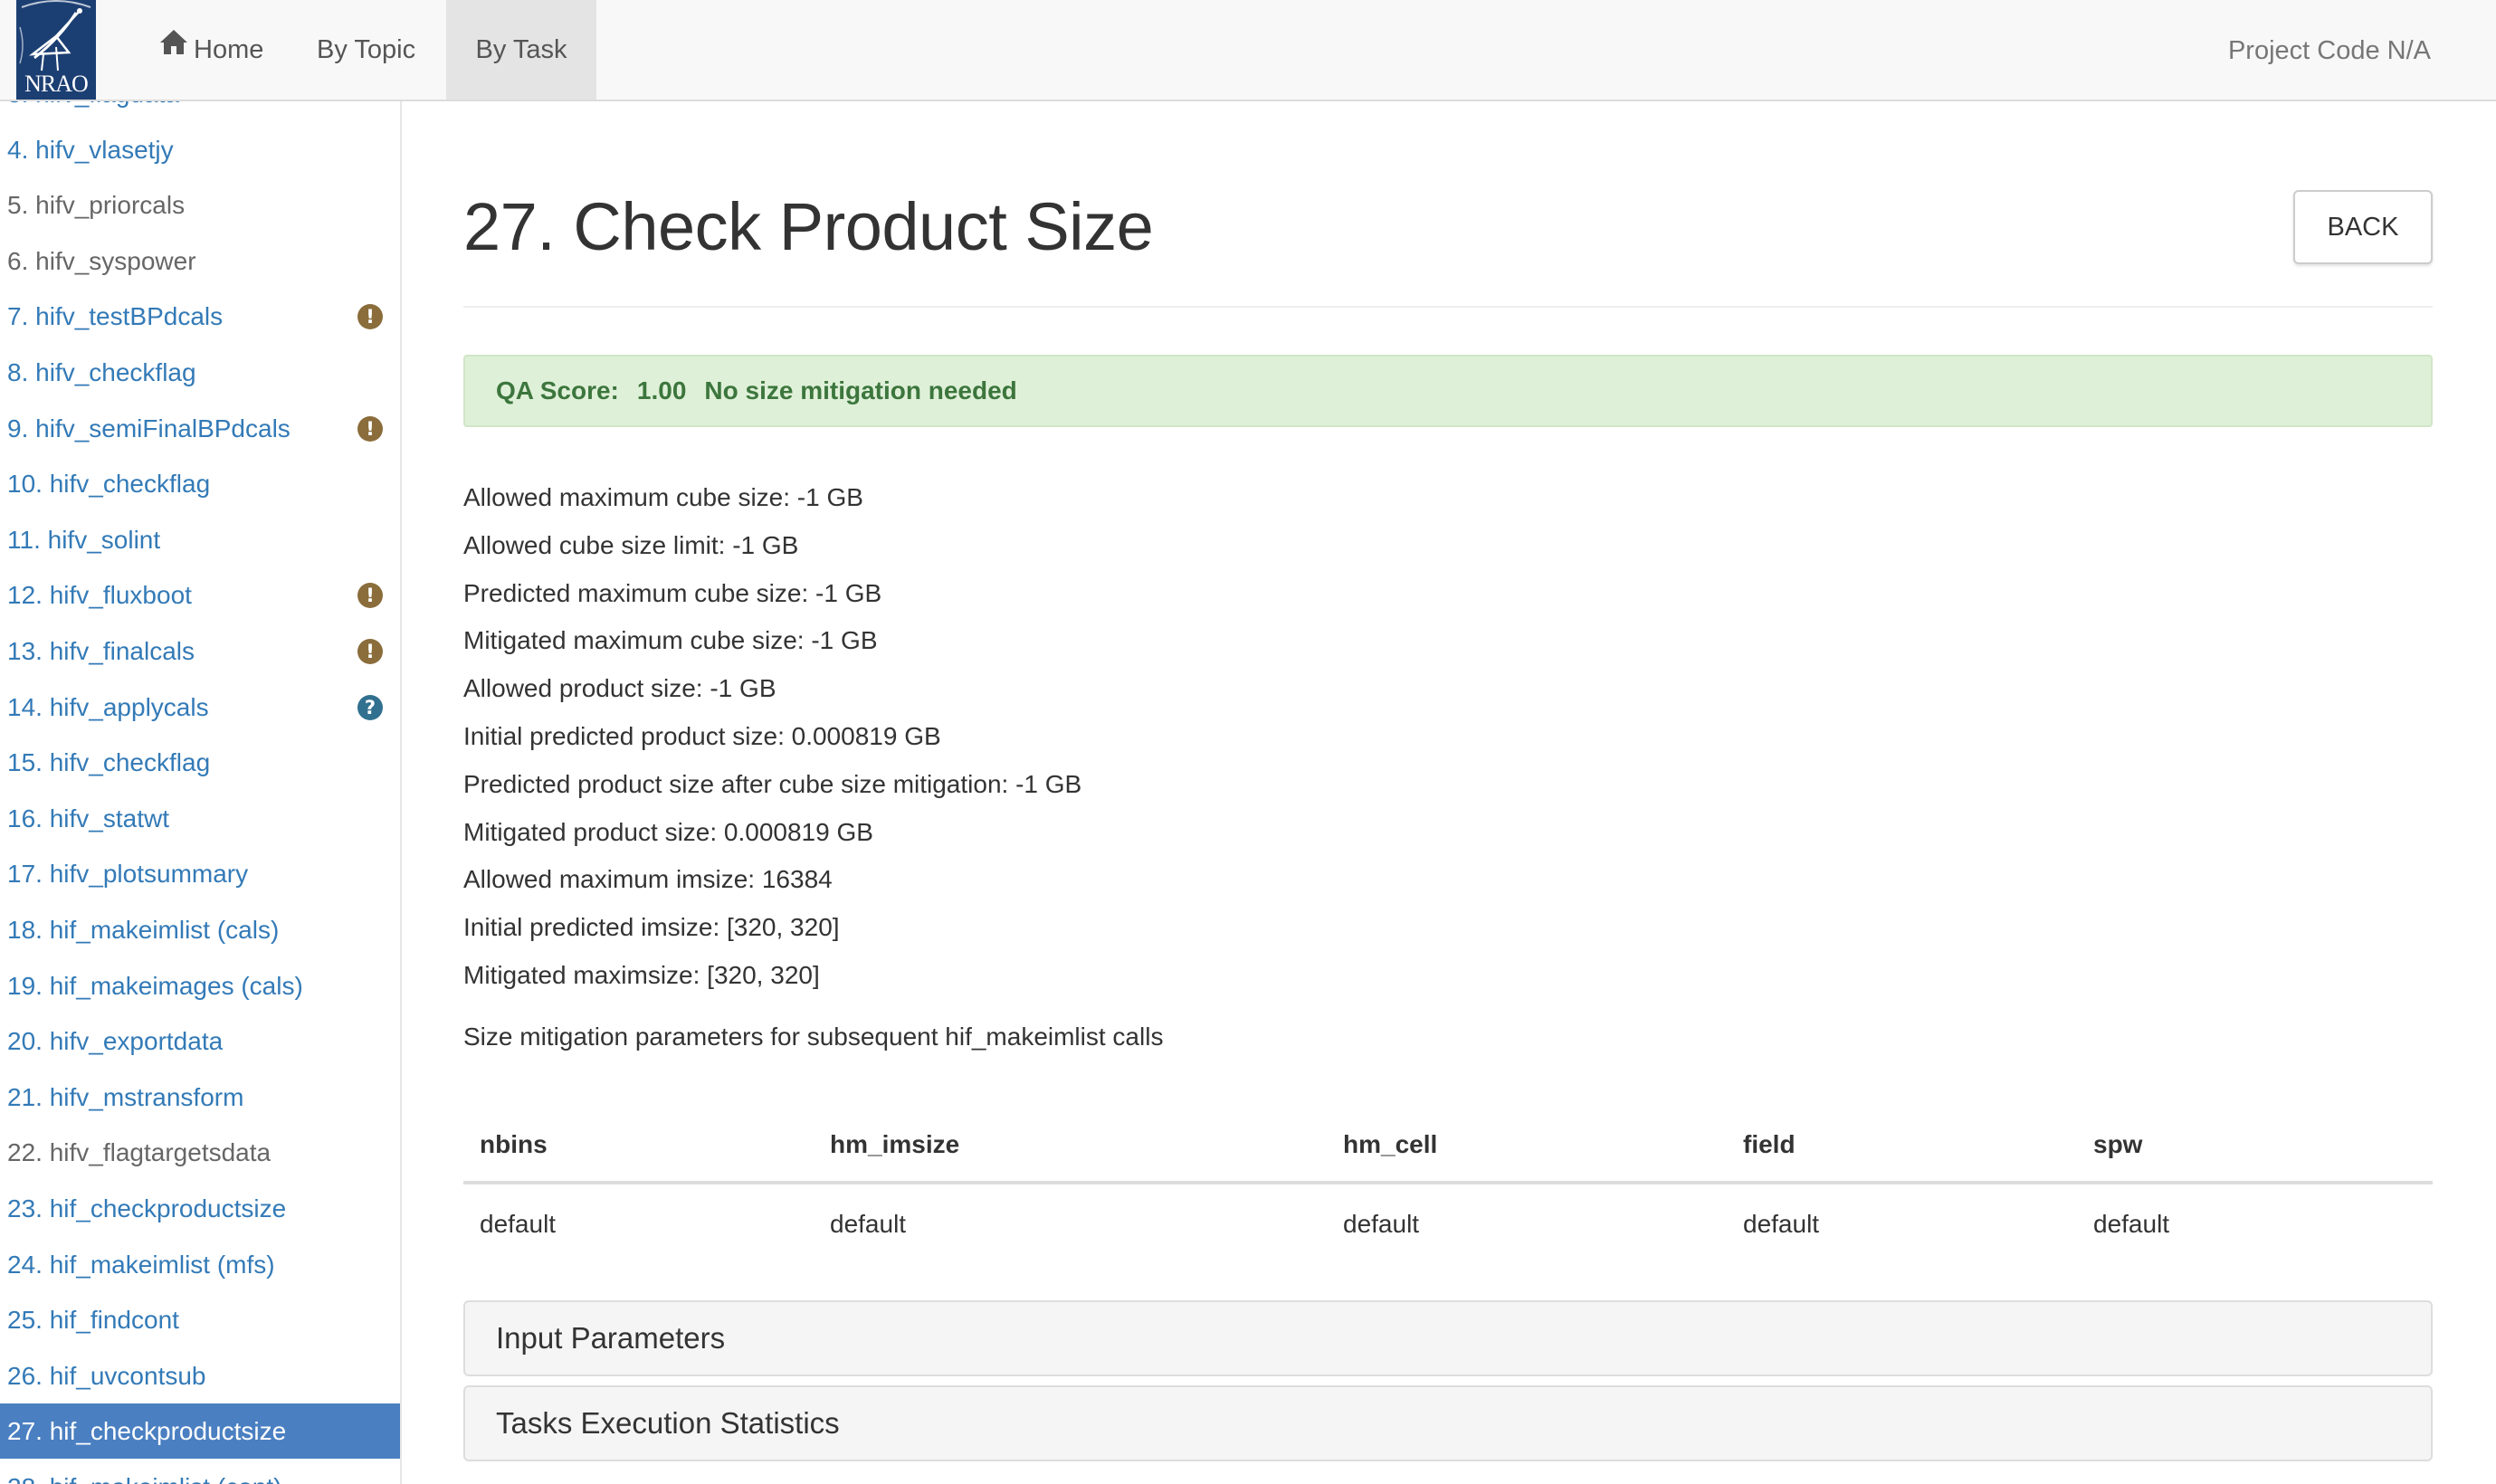 Image resolution: width=2496 pixels, height=1484 pixels. Describe the element at coordinates (661, 390) in the screenshot. I see `qa-score-value: 1.00` at that location.